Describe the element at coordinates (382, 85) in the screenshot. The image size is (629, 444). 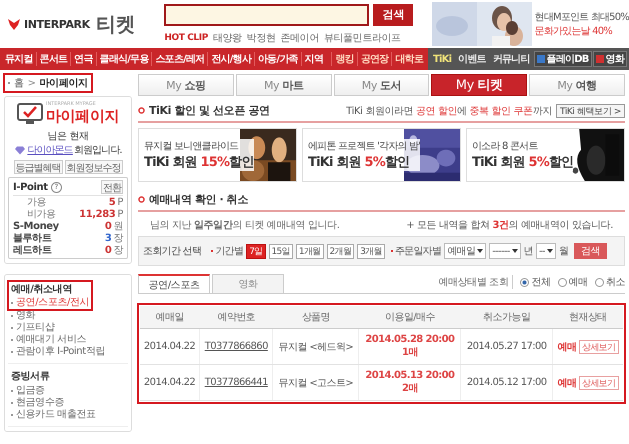
I see `tab: My 도서` at that location.